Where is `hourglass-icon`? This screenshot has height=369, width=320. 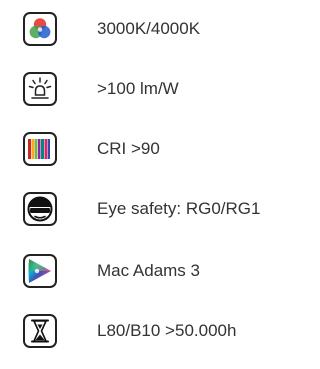
hourglass-icon is located at coordinates (40, 331).